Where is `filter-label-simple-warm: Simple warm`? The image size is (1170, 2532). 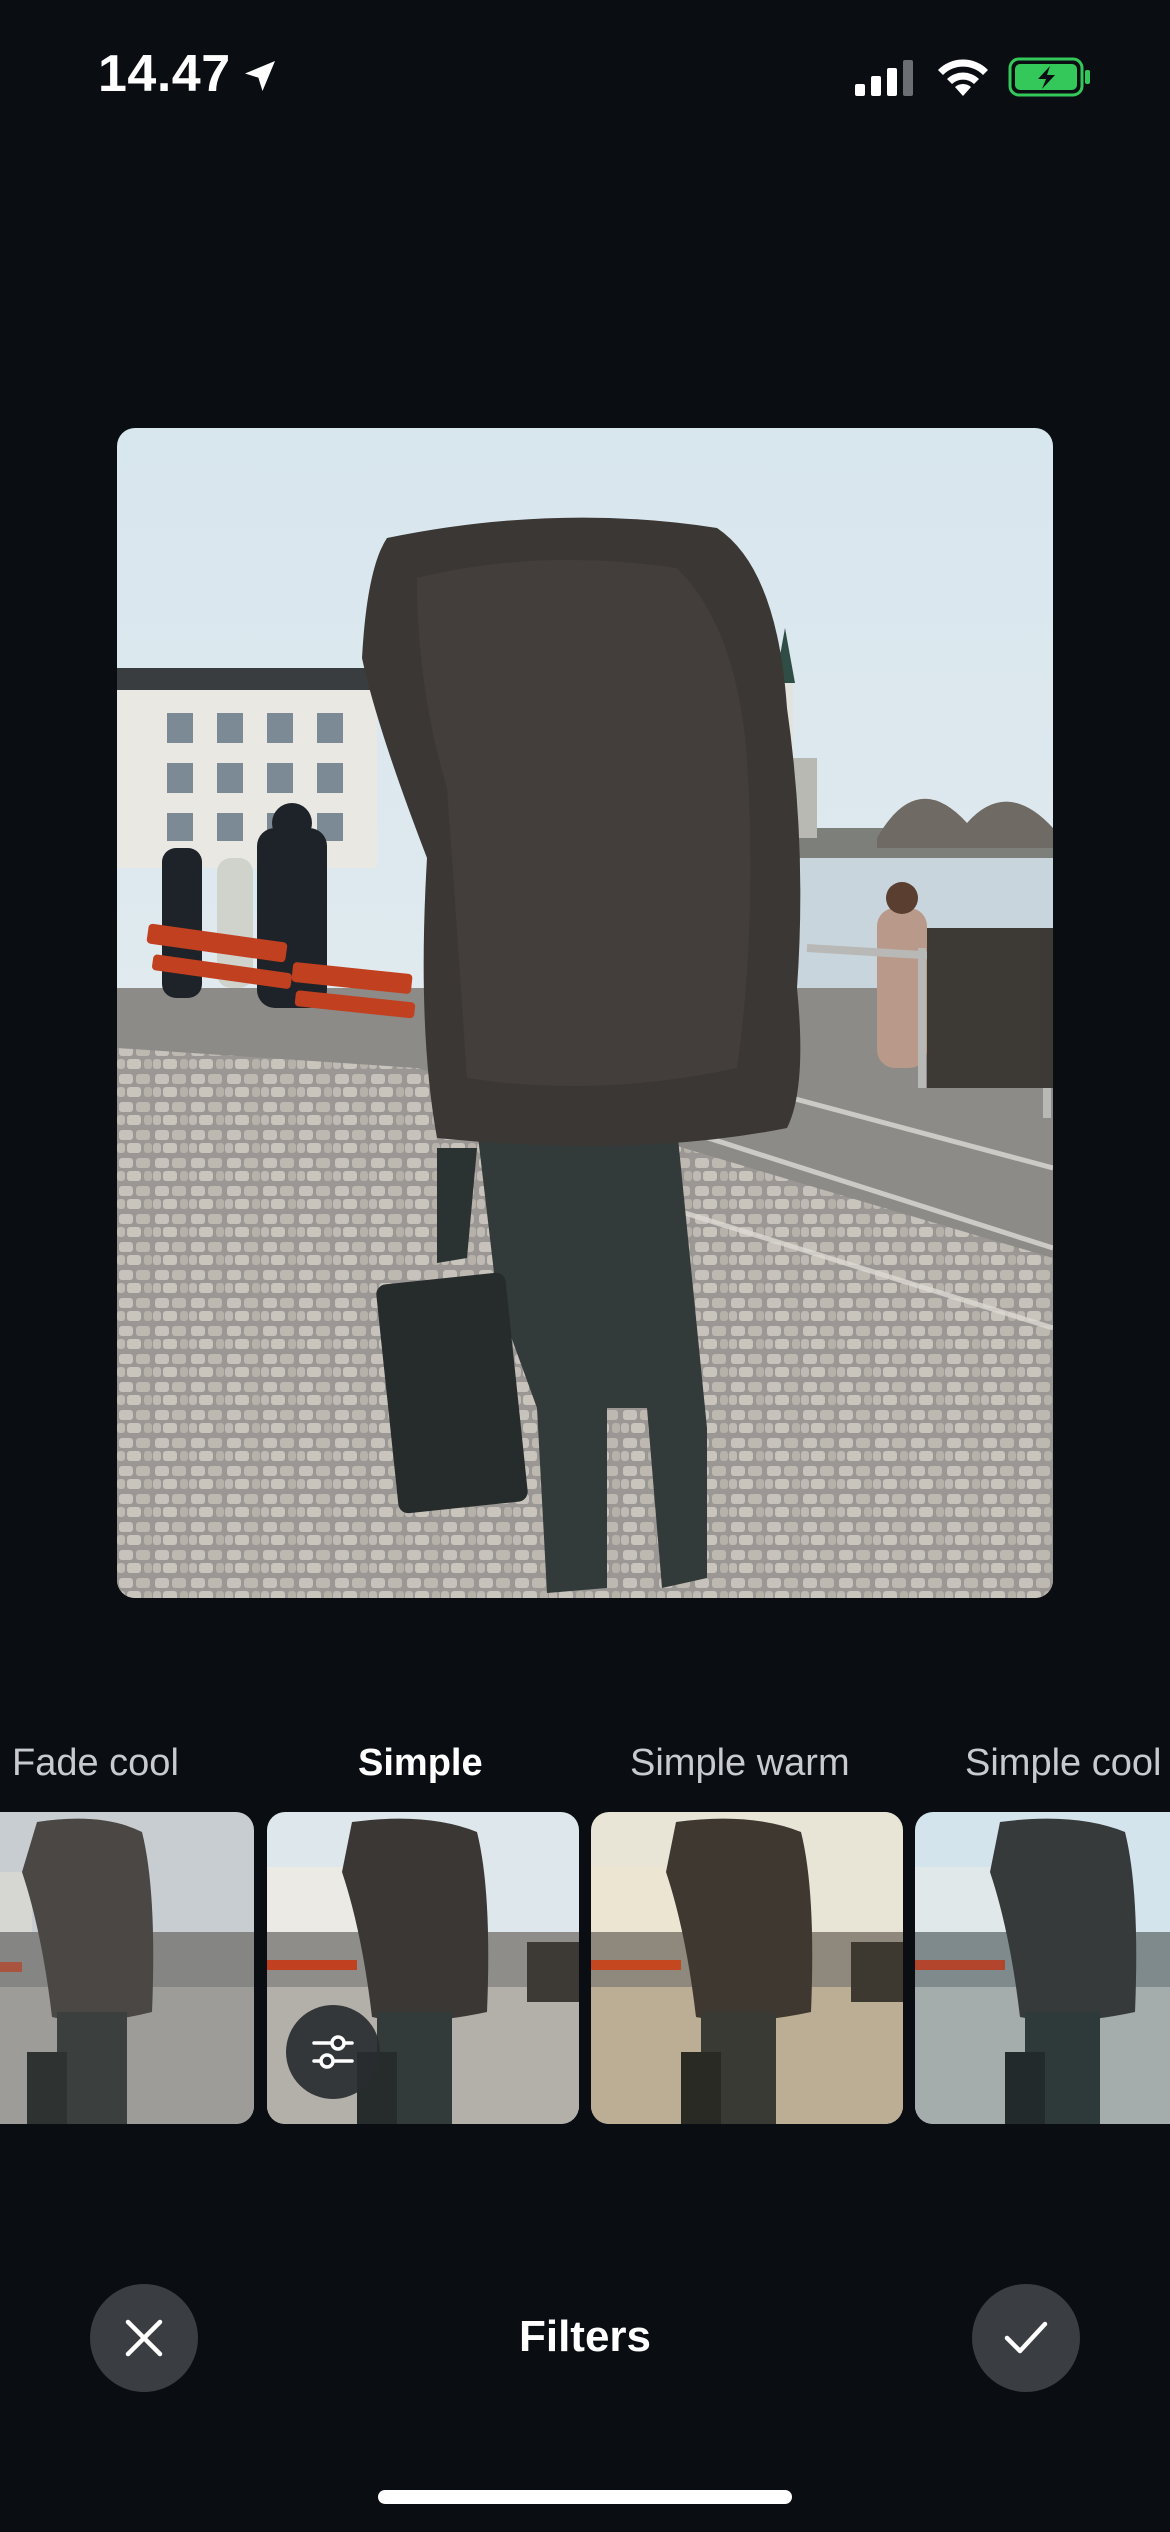 filter-label-simple-warm: Simple warm is located at coordinates (740, 1763).